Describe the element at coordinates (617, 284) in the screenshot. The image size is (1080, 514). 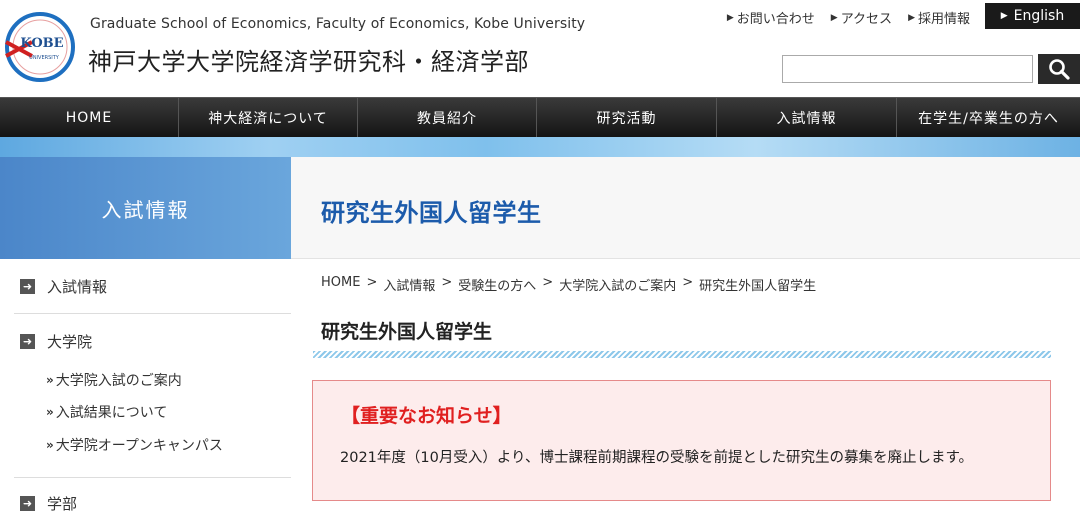
I see `breadcrumb-graduate-guide: 大学院入試のご案内` at that location.